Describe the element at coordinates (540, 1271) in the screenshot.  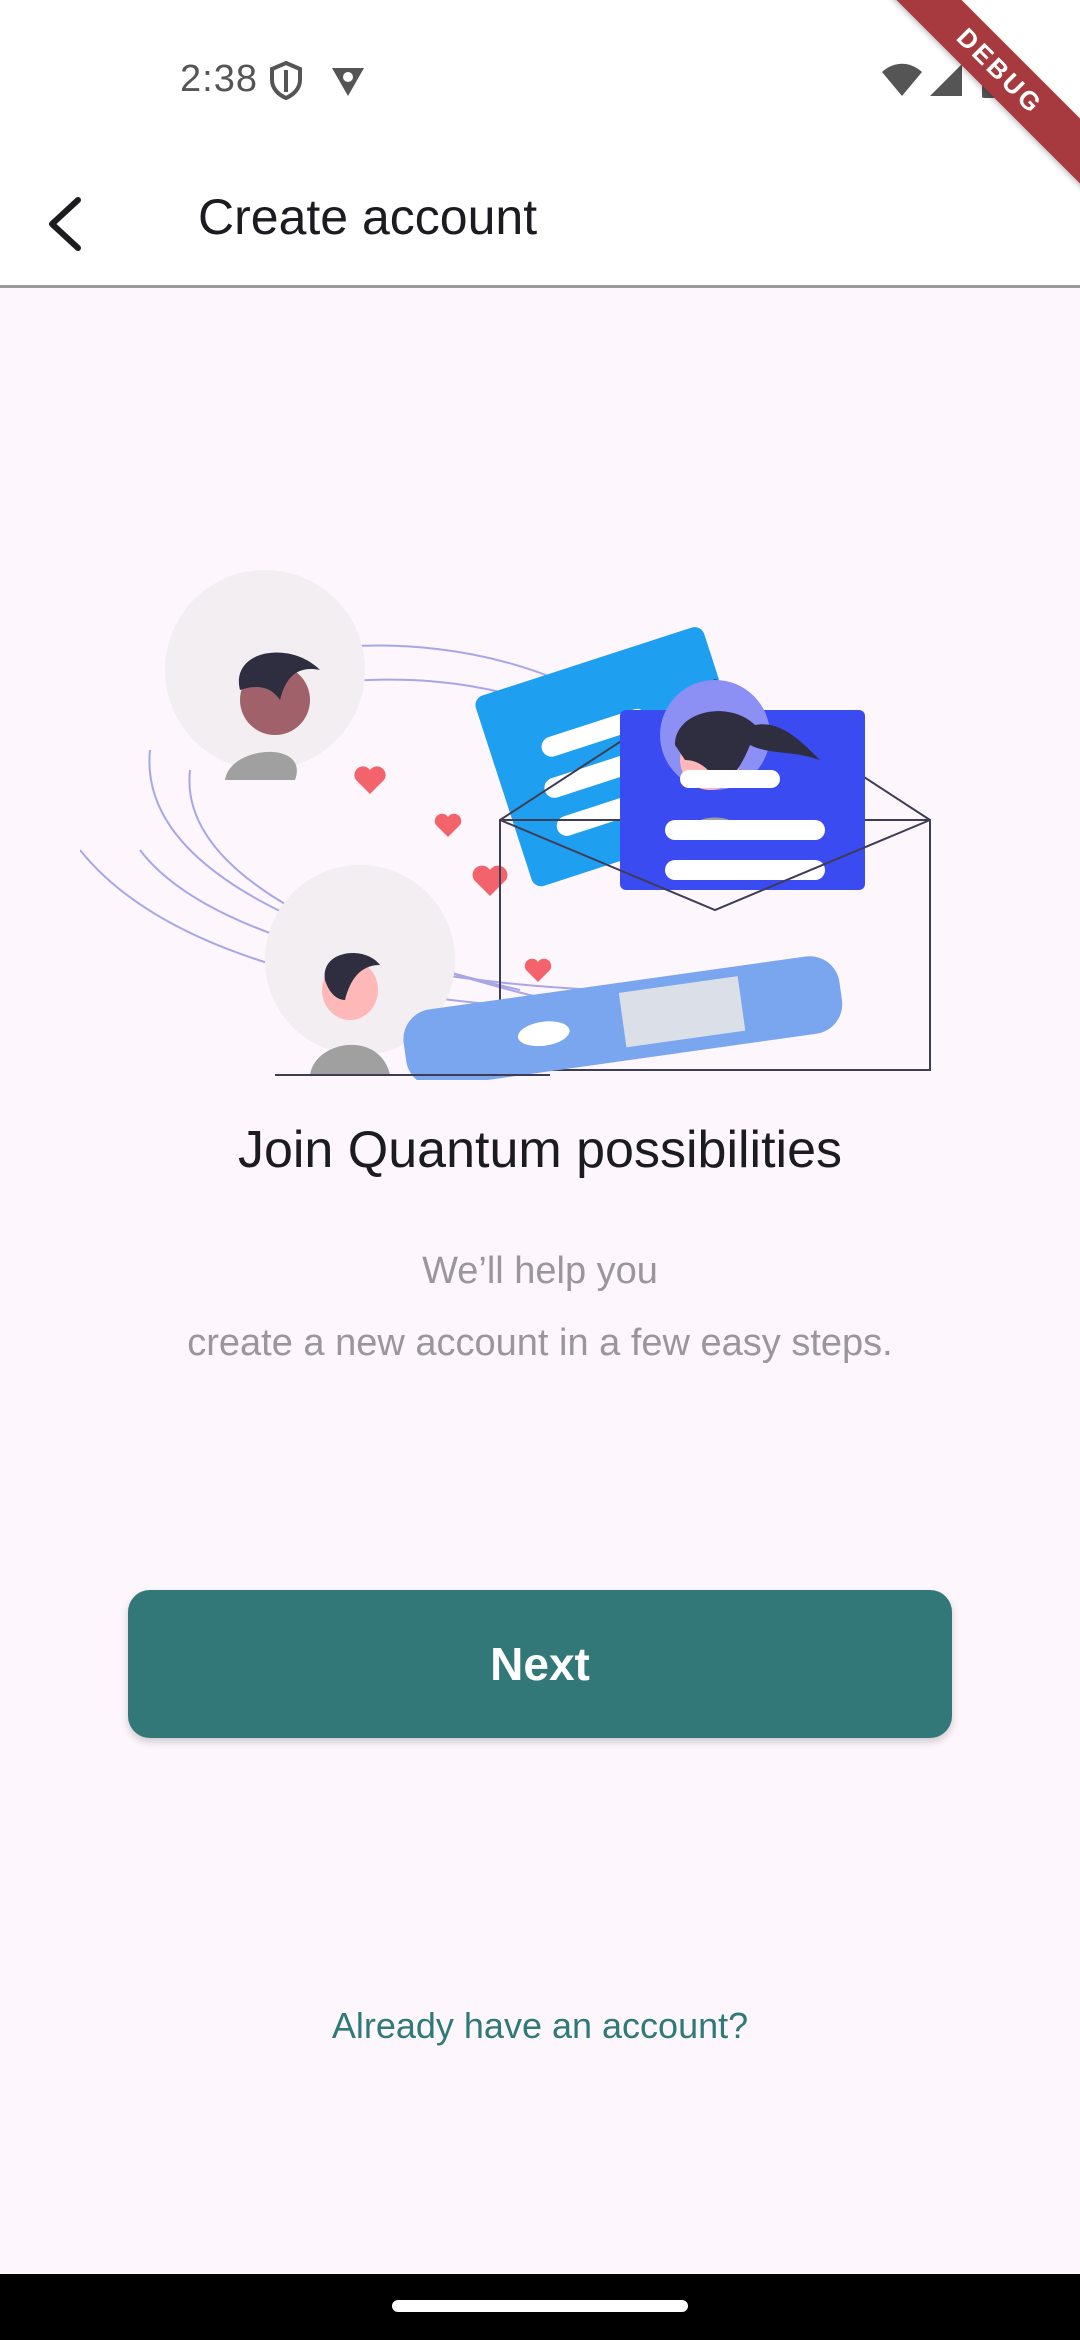
I see `subtitle-line-1: We’ll help you` at that location.